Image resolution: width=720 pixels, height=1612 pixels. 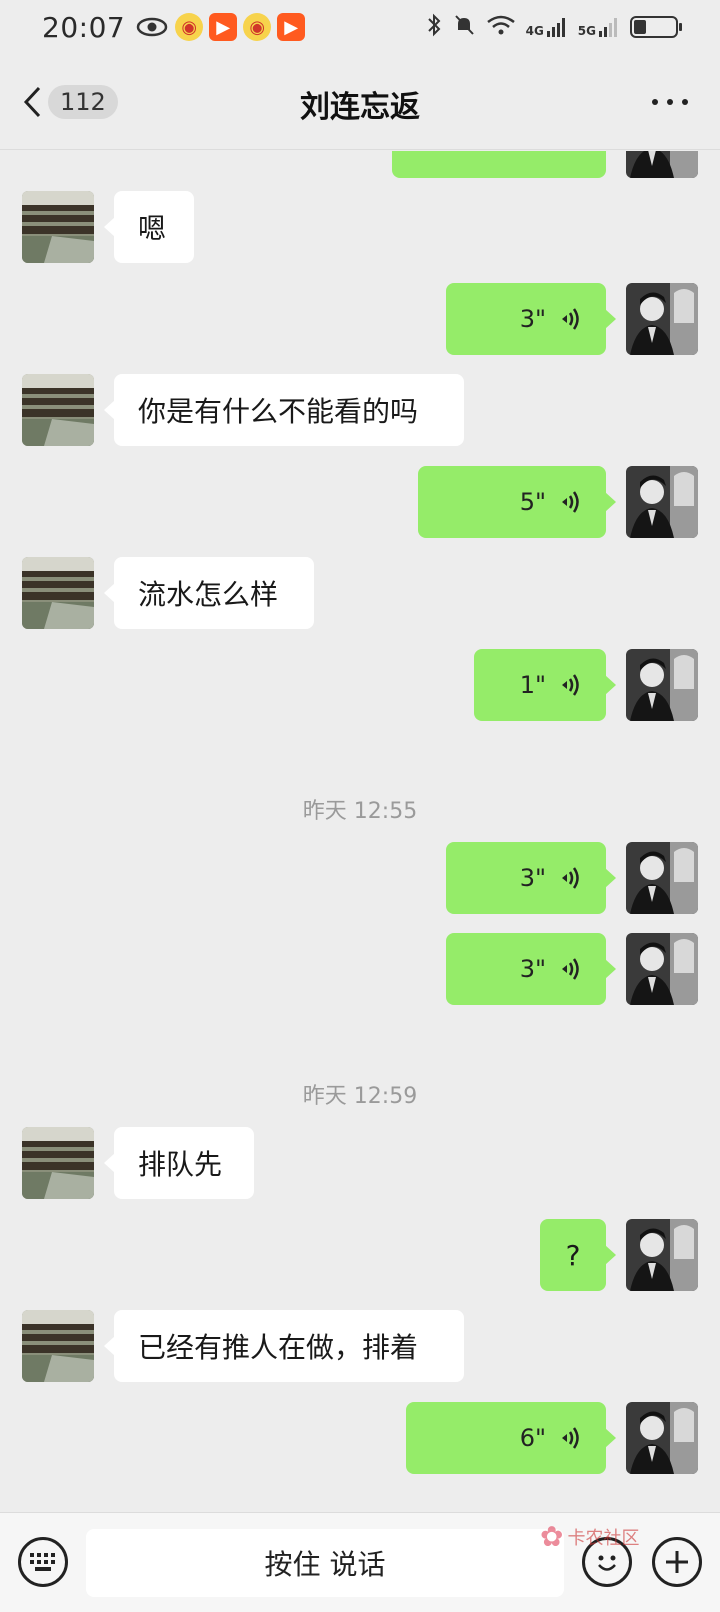 I want to click on signal-icon: 5G, so click(x=599, y=27).